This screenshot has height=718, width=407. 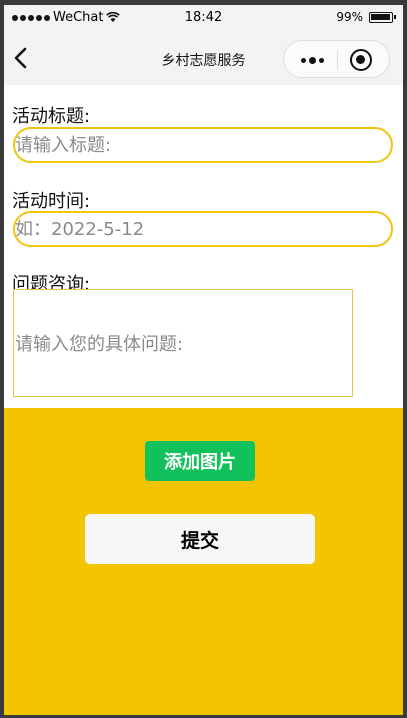 What do you see at coordinates (366, 17) in the screenshot?
I see `battery-status: 99%` at bounding box center [366, 17].